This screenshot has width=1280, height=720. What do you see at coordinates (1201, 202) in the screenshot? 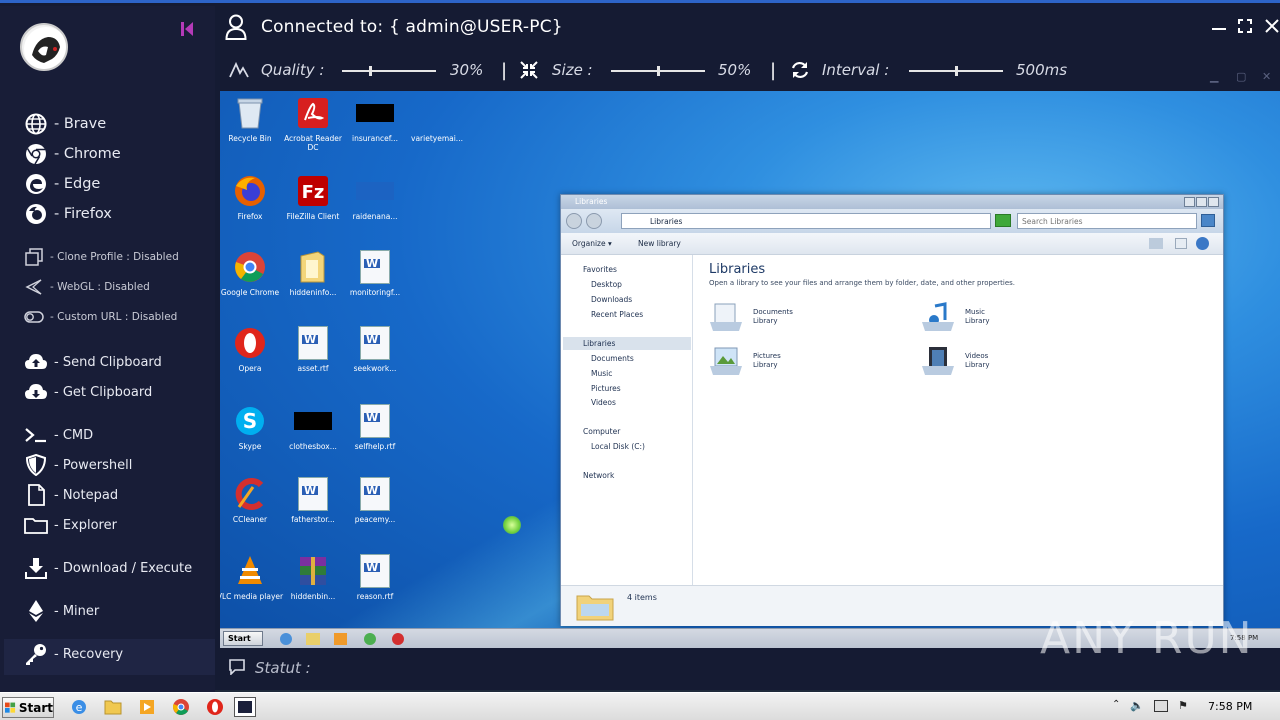
I see `explorer-maximize-icon` at bounding box center [1201, 202].